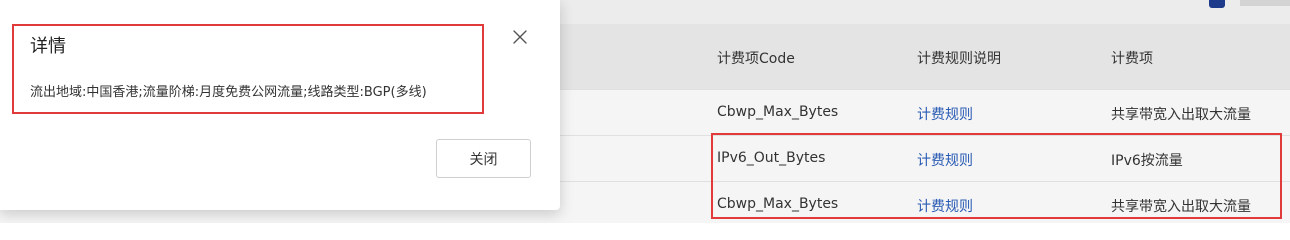  What do you see at coordinates (1147, 161) in the screenshot?
I see `cell-item: IPv6按流量` at bounding box center [1147, 161].